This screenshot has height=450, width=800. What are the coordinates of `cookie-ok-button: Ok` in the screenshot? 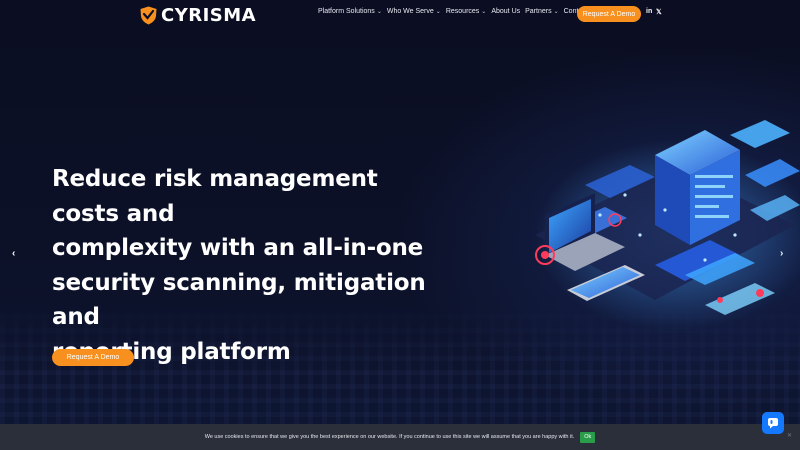 It's located at (588, 437).